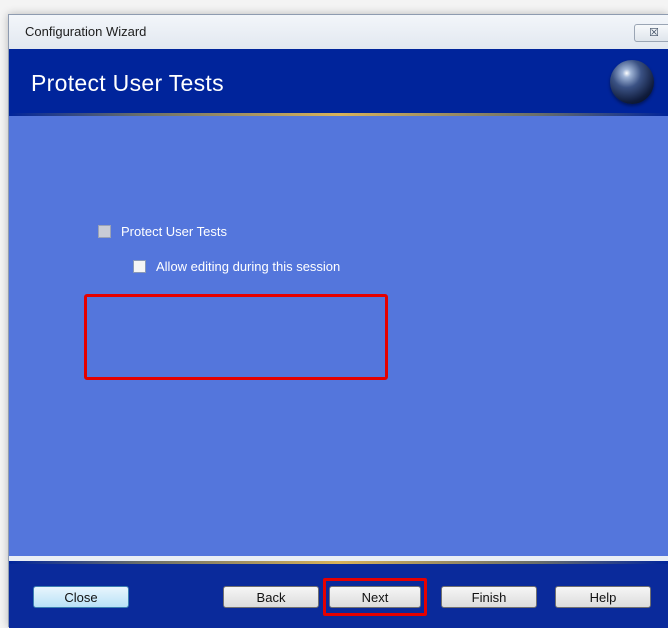 Image resolution: width=668 pixels, height=628 pixels. What do you see at coordinates (603, 597) in the screenshot?
I see `help-button: Help` at bounding box center [603, 597].